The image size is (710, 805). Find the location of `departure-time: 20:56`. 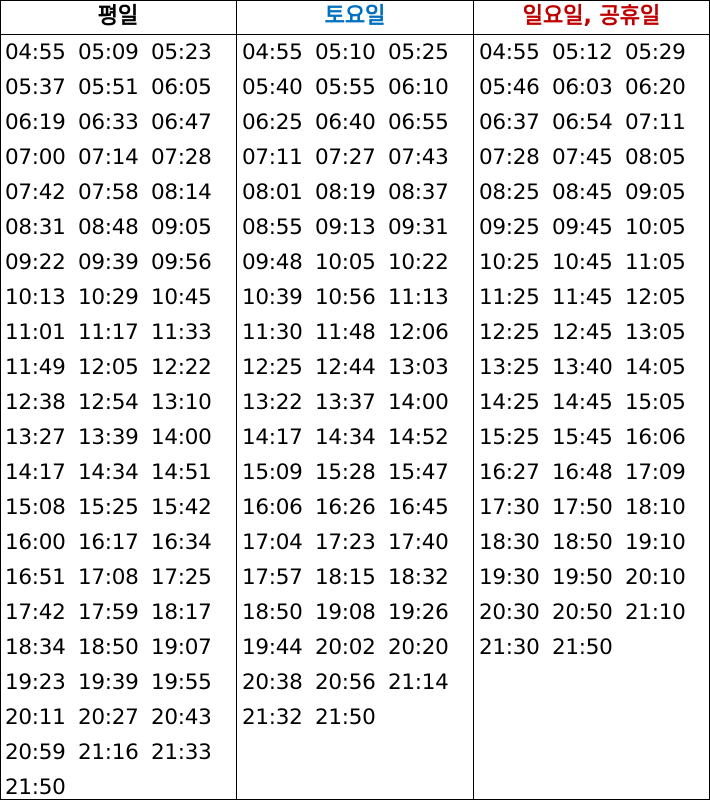

departure-time: 20:56 is located at coordinates (345, 682).